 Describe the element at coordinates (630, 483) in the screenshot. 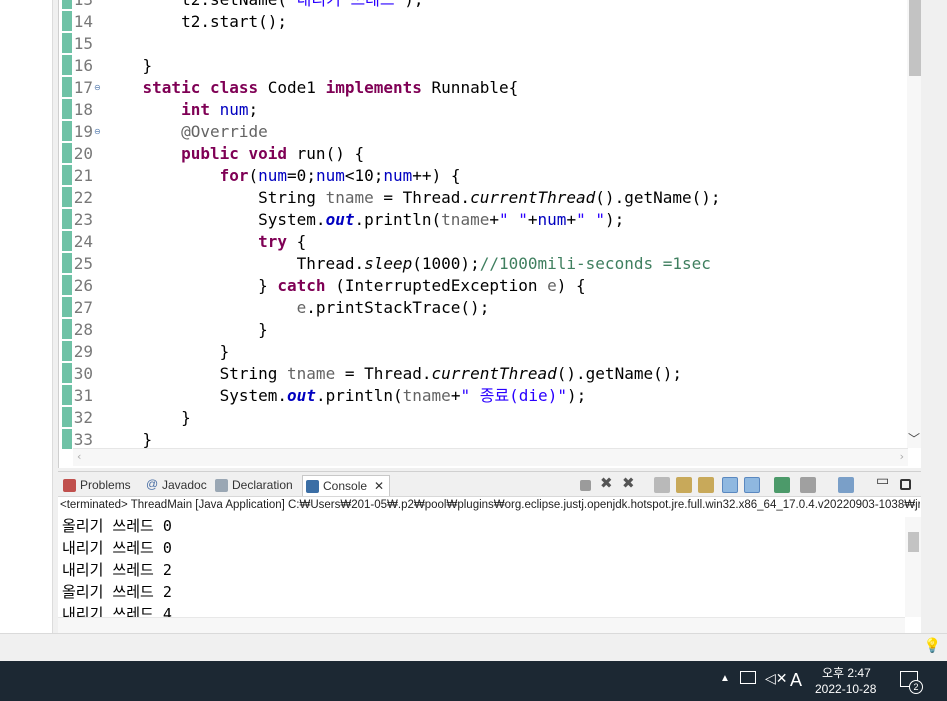

I see `remove-all-icon: ✖` at that location.